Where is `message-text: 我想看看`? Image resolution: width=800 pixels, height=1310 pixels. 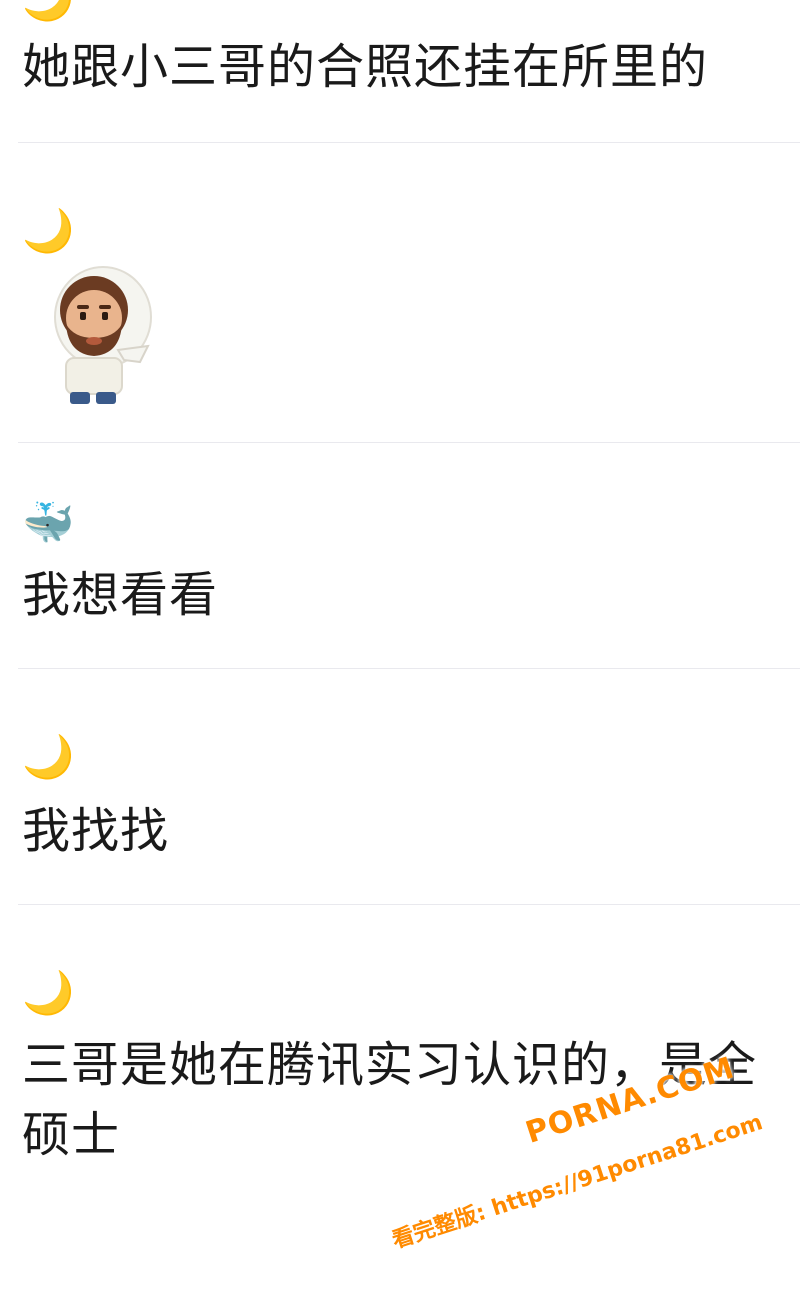 message-text: 我想看看 is located at coordinates (120, 595).